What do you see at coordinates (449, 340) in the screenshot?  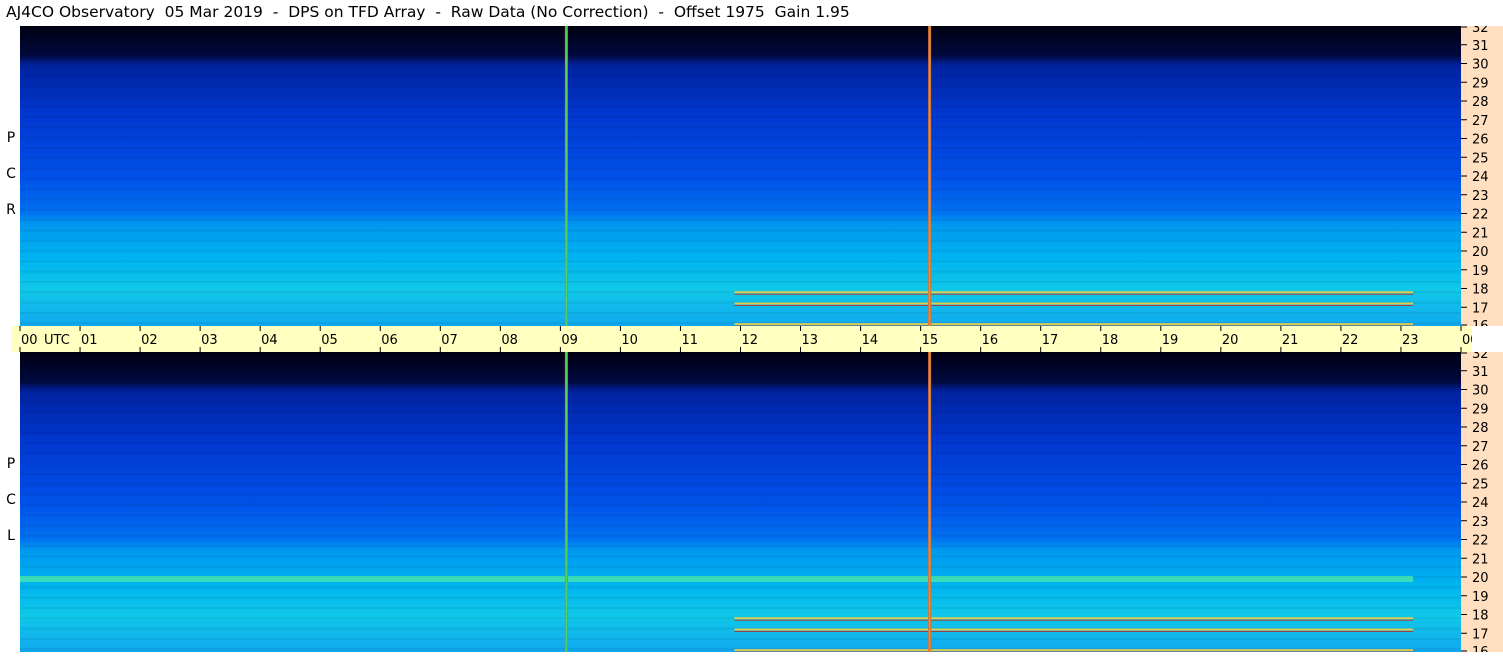 I see `time-tick-label: 07` at bounding box center [449, 340].